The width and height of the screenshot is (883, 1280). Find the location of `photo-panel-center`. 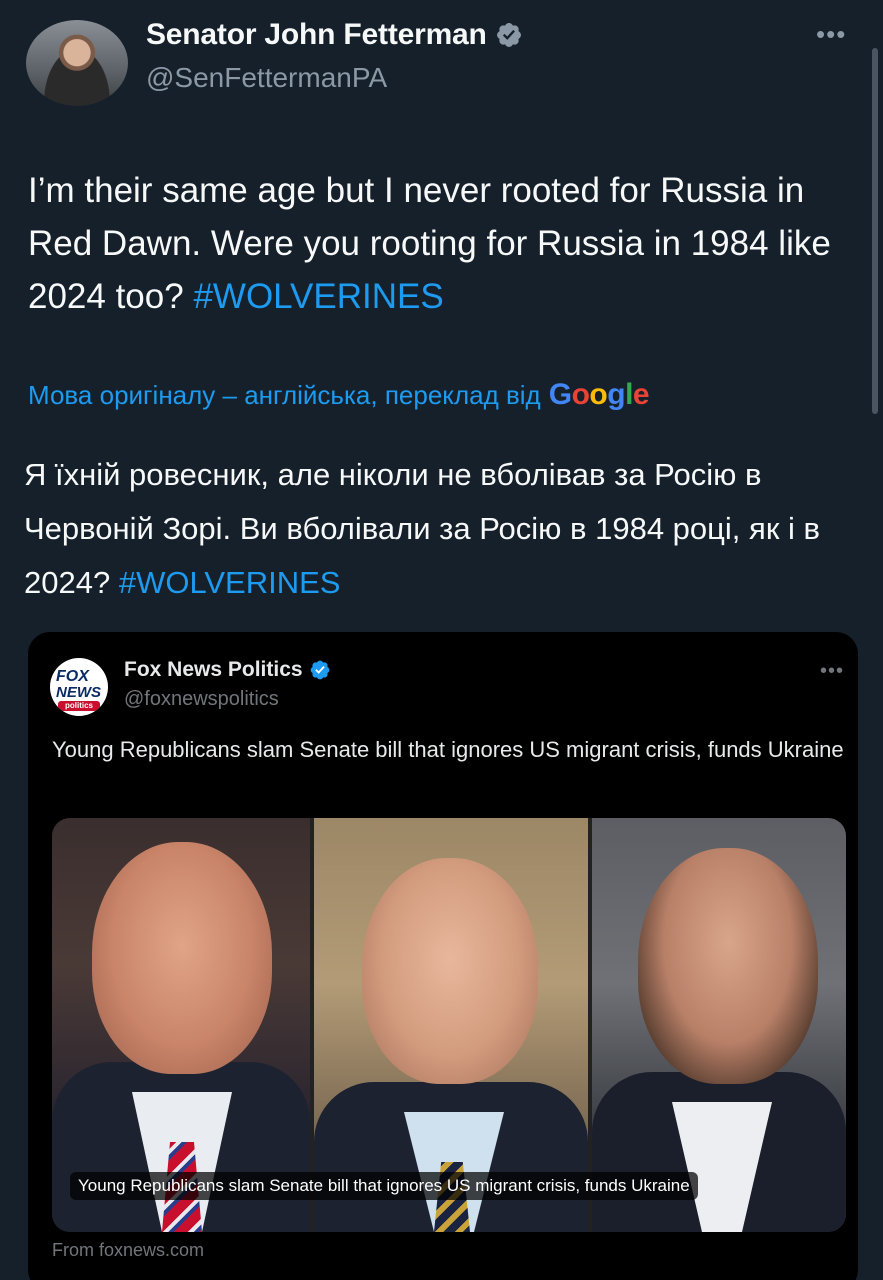

photo-panel-center is located at coordinates (451, 1025).